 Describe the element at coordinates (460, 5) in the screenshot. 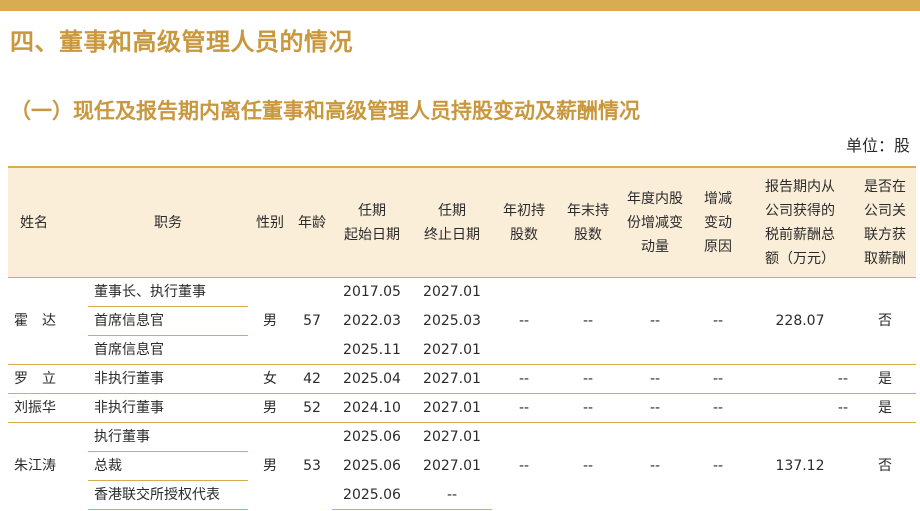

I see `top-accent-bar` at that location.